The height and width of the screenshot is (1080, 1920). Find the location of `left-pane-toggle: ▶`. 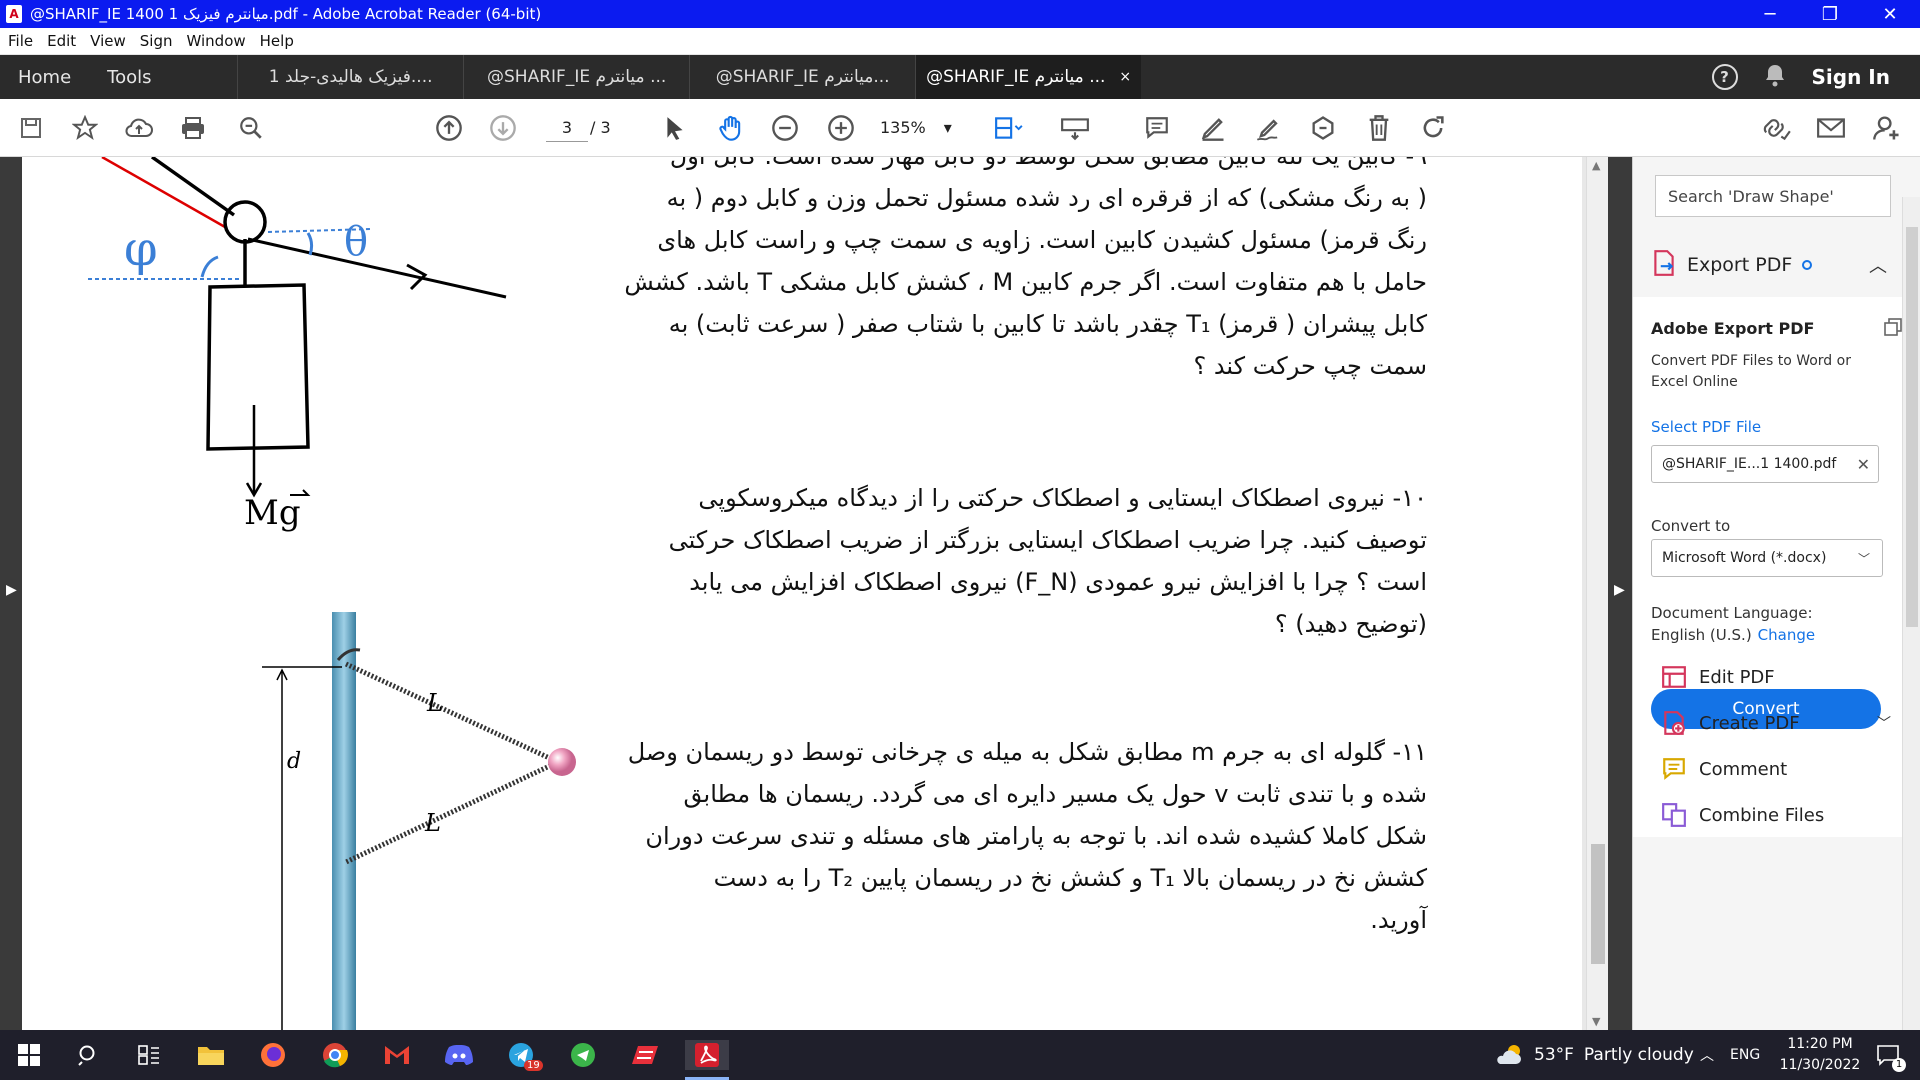

left-pane-toggle: ▶ is located at coordinates (11, 593).